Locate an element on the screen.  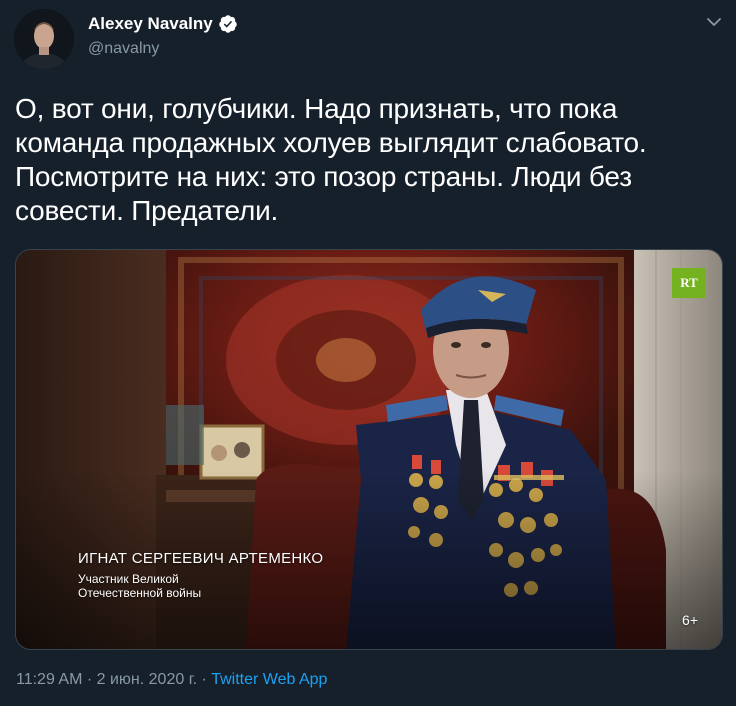
chevron-down-icon is located at coordinates (714, 22).